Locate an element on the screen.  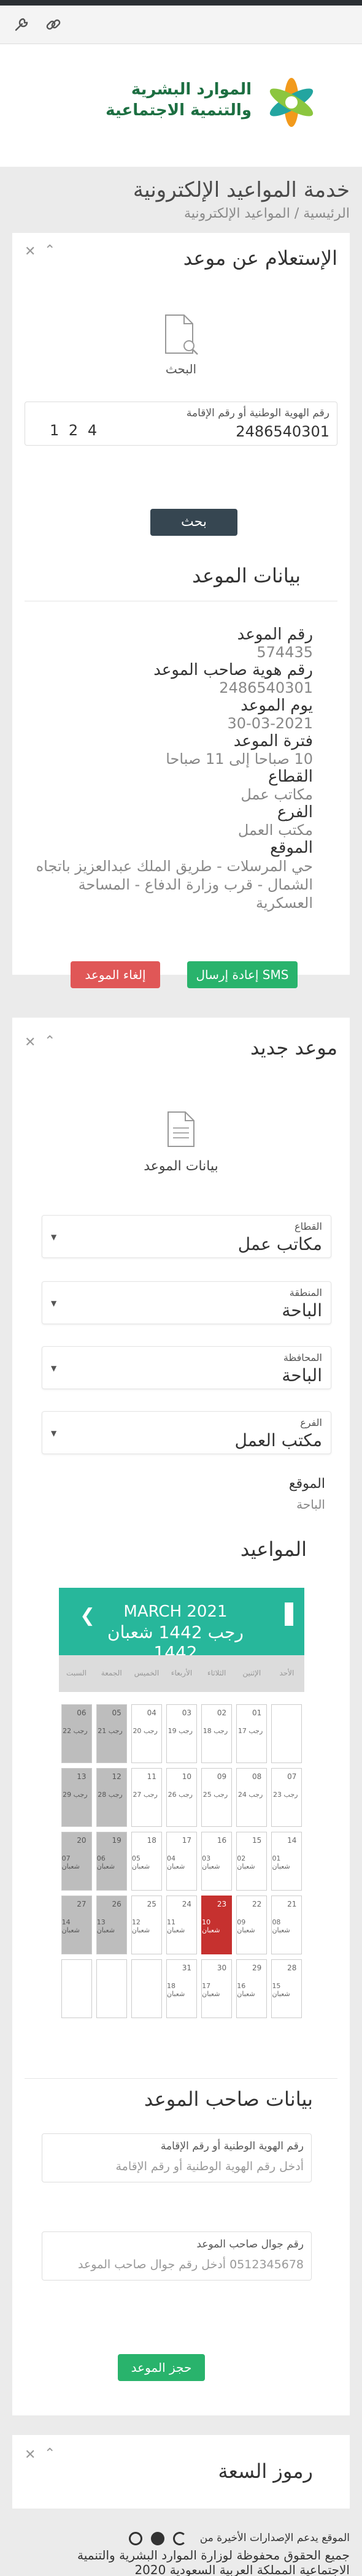
calendar-day: 14 01 شعبان is located at coordinates (286, 1861).